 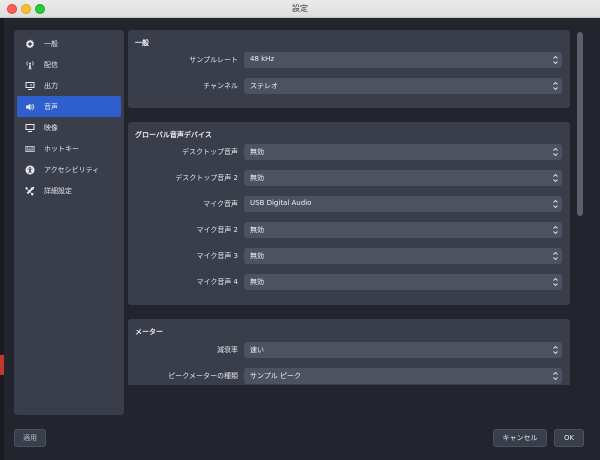 What do you see at coordinates (29, 64) in the screenshot?
I see `antenna-icon` at bounding box center [29, 64].